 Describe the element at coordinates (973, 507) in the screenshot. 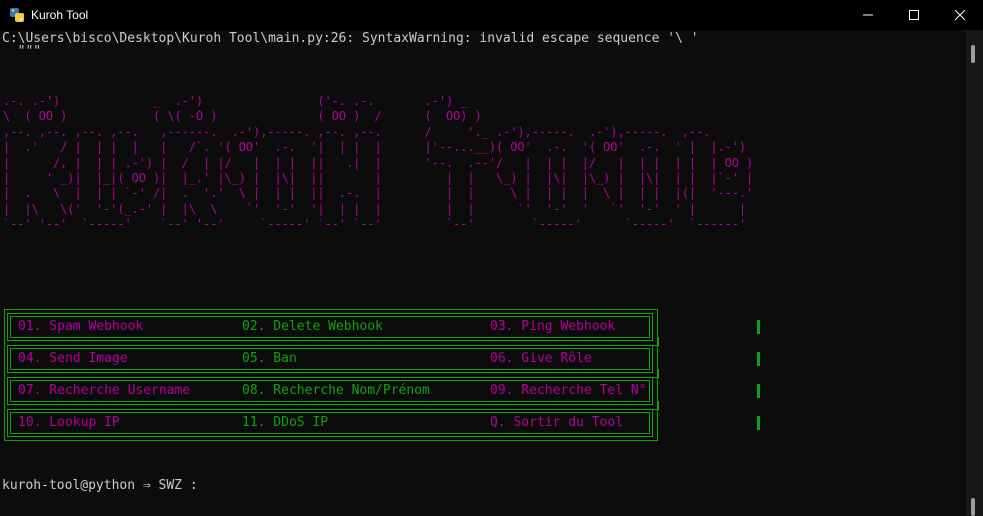

I see `scrollbar-thumb-bottom` at that location.